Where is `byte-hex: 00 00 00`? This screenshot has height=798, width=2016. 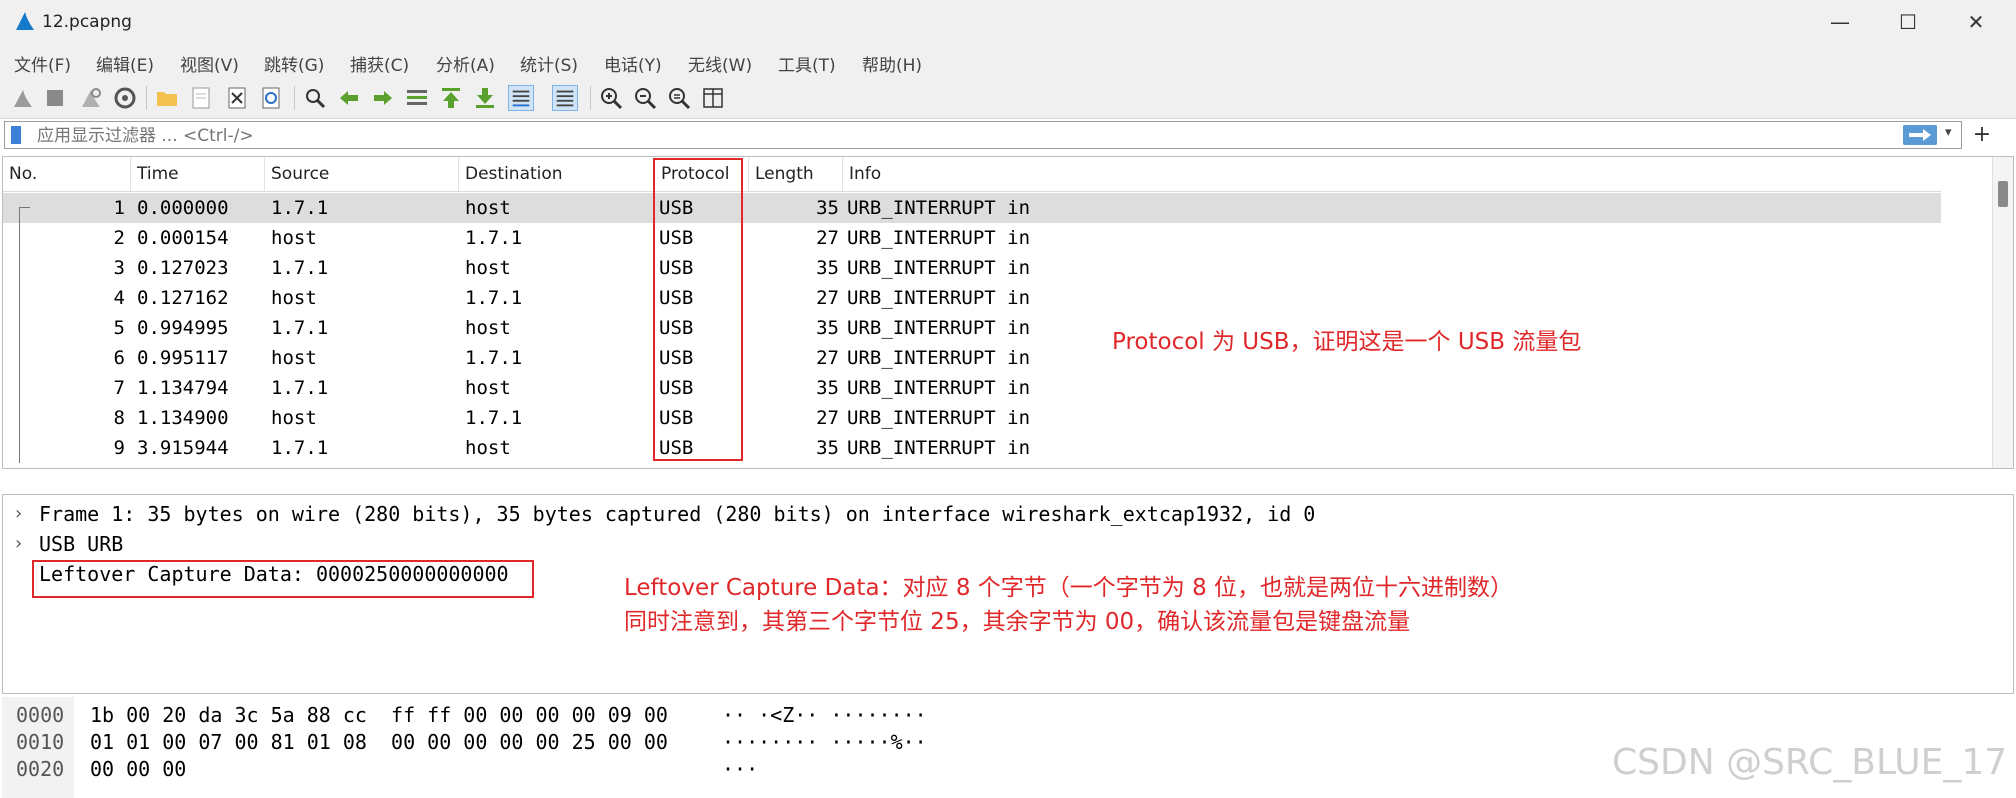
byte-hex: 00 00 00 is located at coordinates (138, 769).